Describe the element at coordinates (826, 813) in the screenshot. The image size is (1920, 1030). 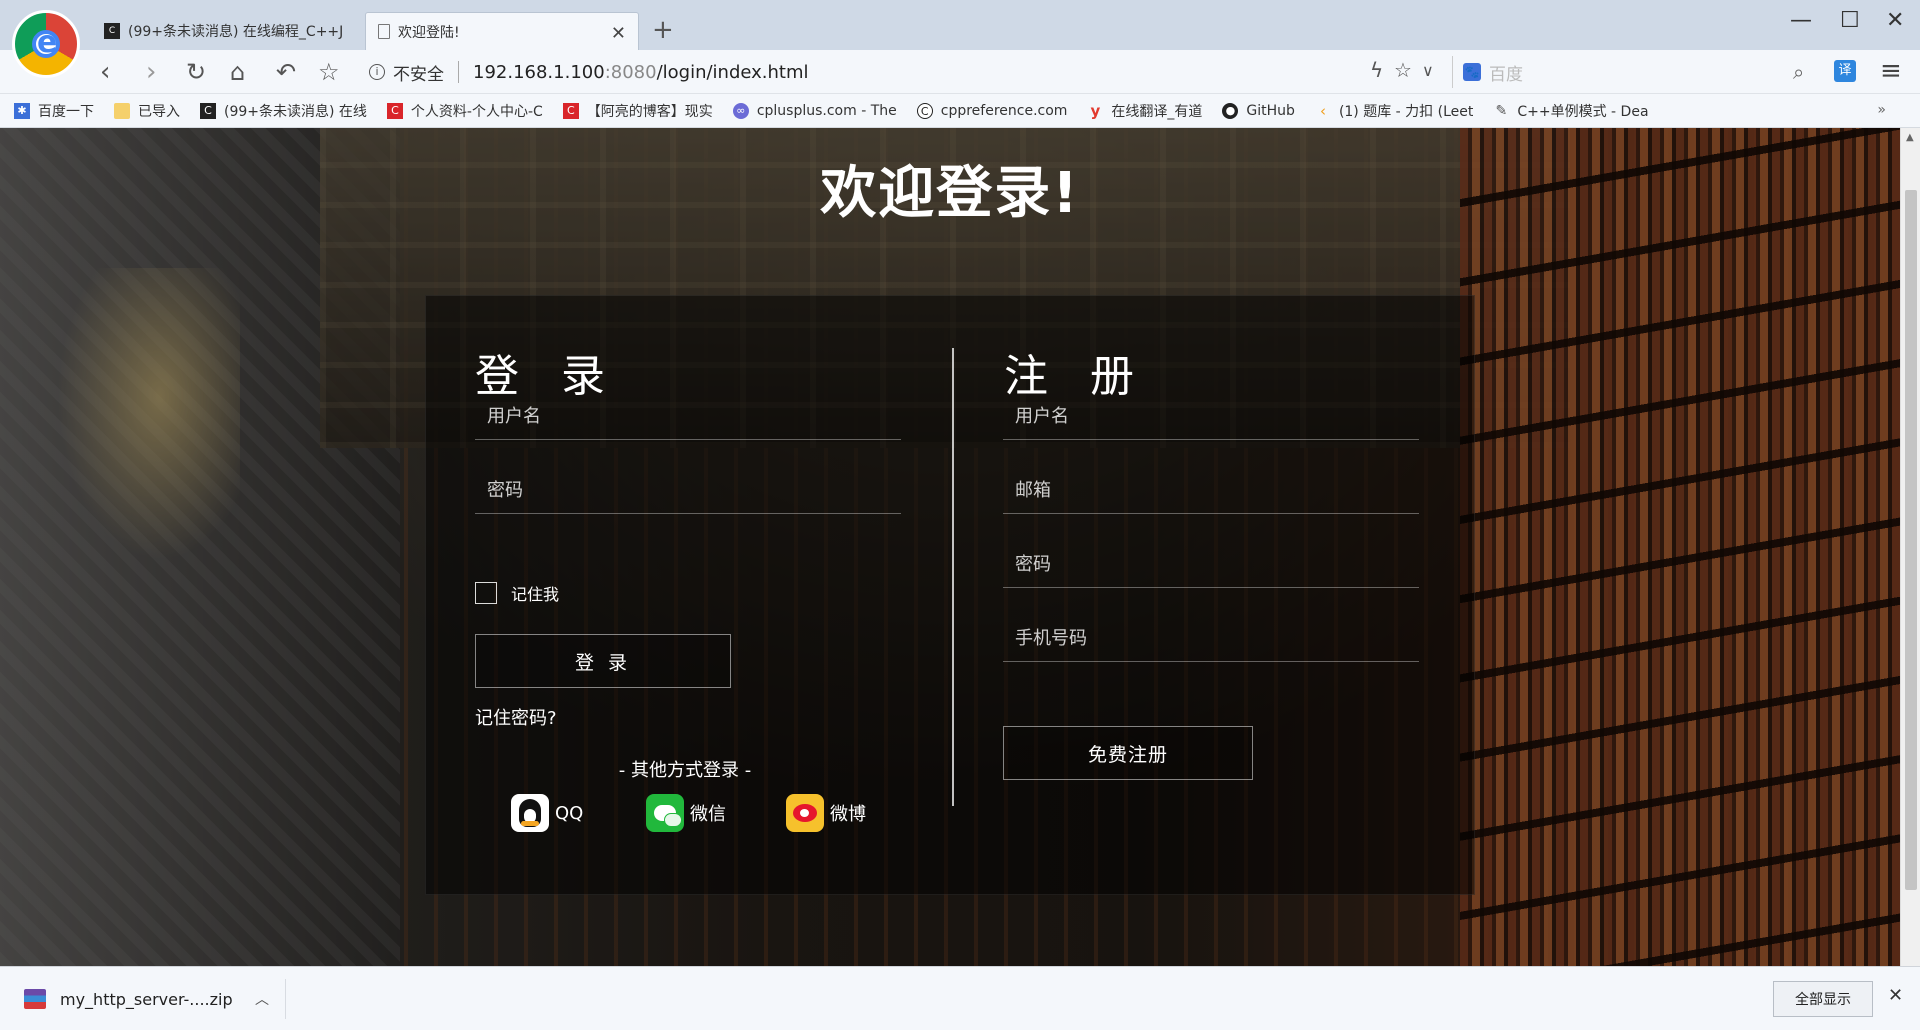
I see `weibo-login-button: 微博` at that location.